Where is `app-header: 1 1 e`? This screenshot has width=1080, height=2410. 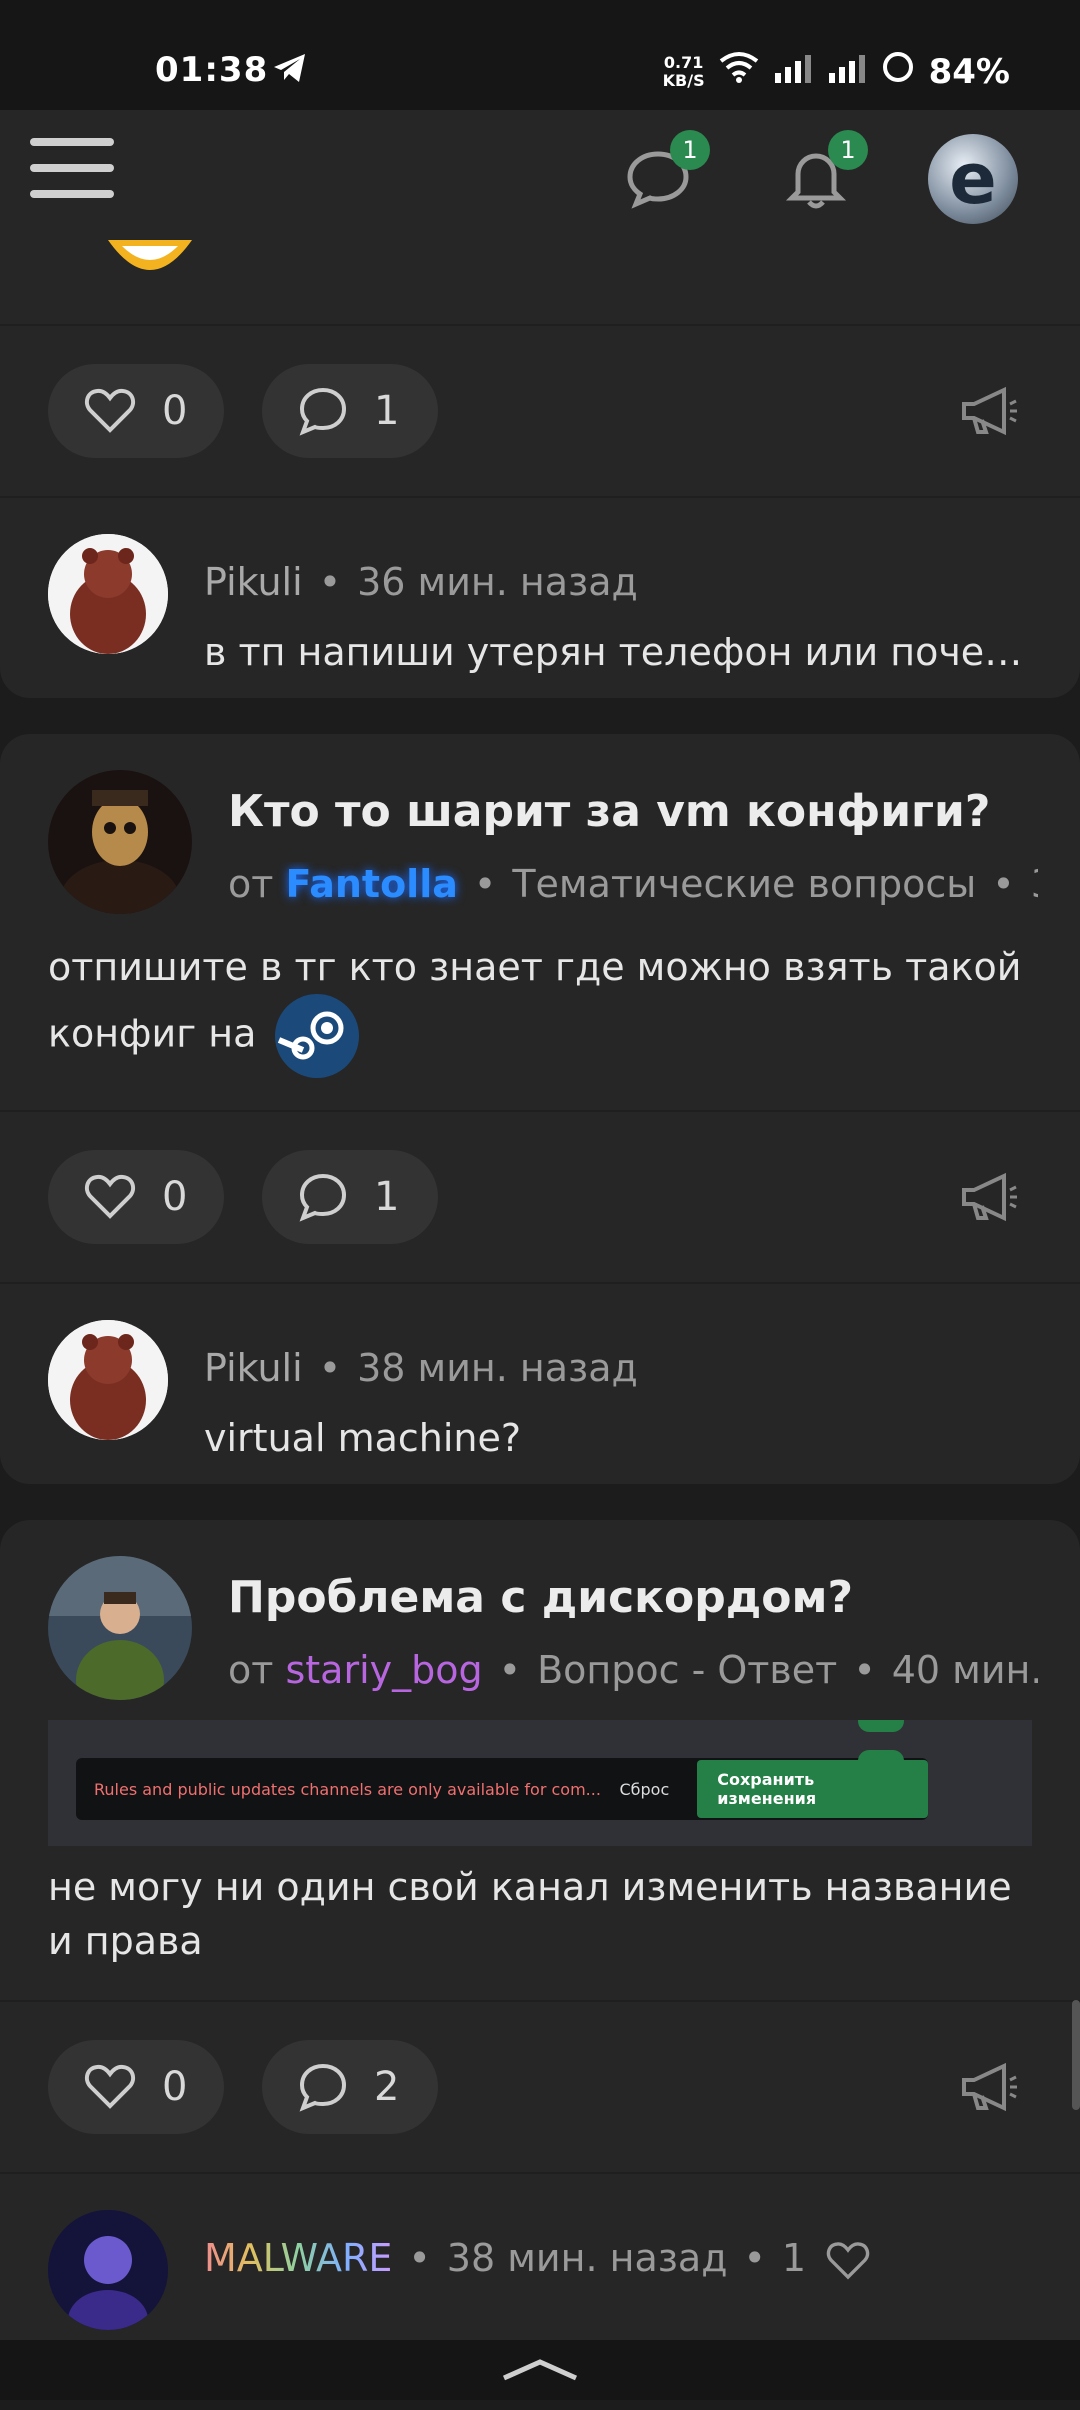 app-header: 1 1 e is located at coordinates (540, 177).